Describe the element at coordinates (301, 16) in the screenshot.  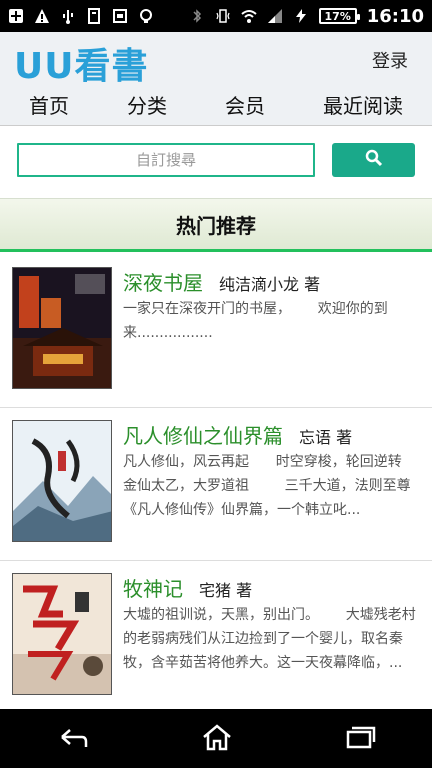
I see `charging-icon` at that location.